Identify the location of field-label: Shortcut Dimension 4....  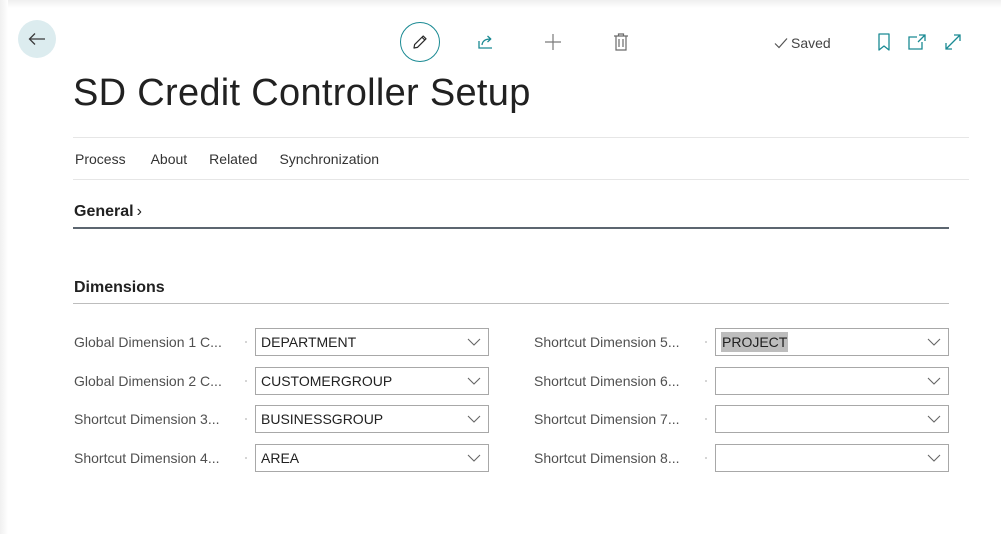
(147, 458).